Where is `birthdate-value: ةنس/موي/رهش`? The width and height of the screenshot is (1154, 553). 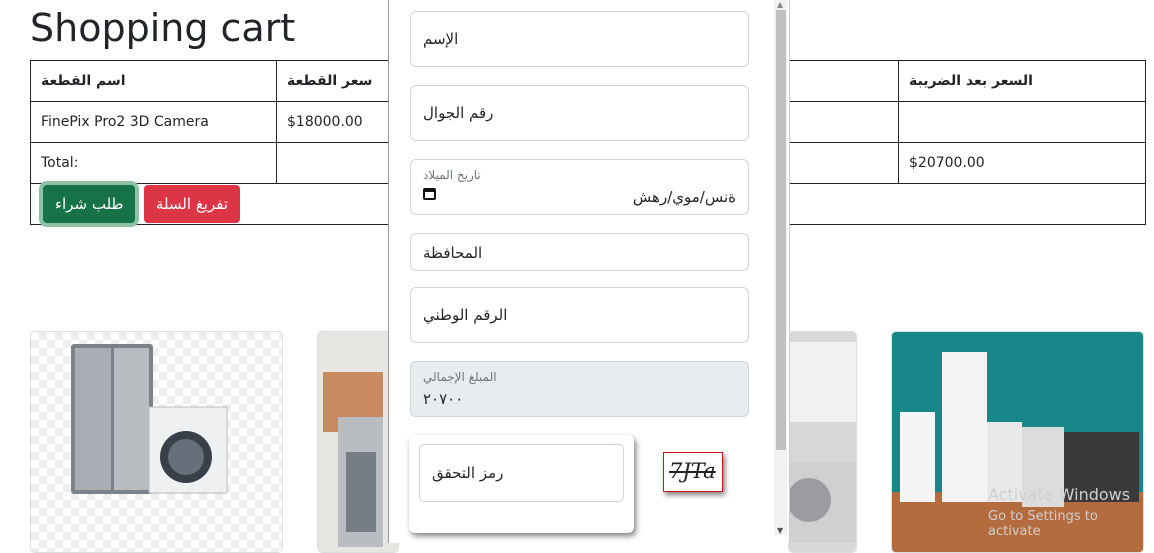
birthdate-value: ةنس/موي/رهش is located at coordinates (684, 197).